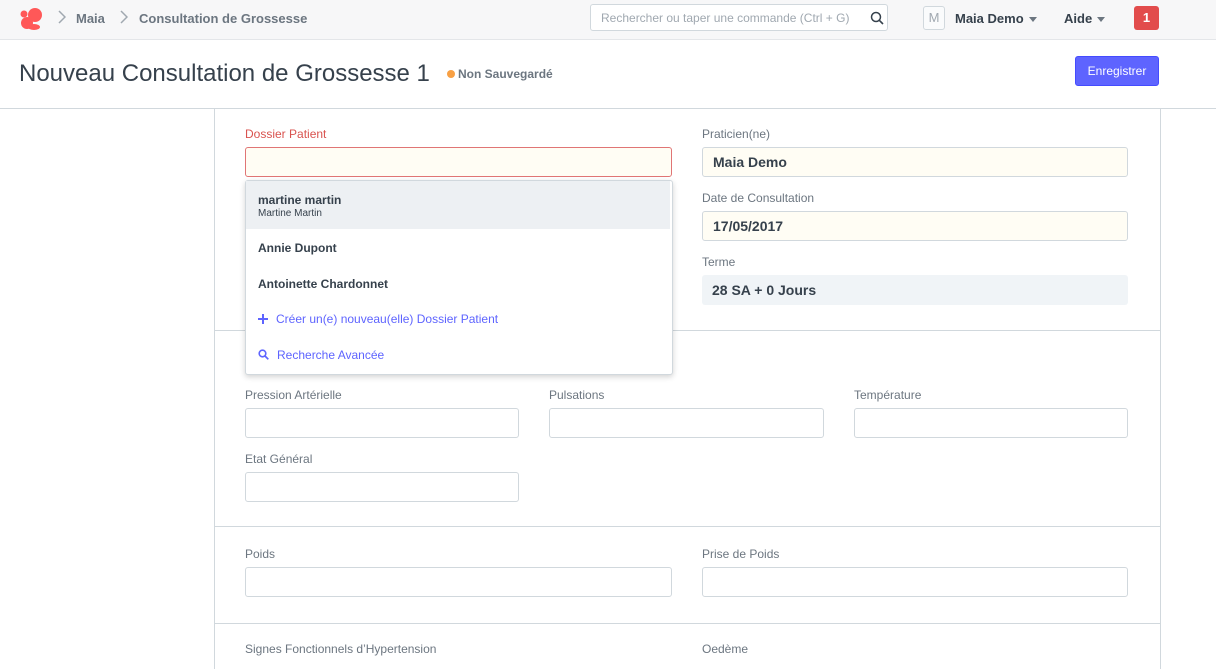 This screenshot has height=669, width=1216. I want to click on temperature-field, so click(991, 423).